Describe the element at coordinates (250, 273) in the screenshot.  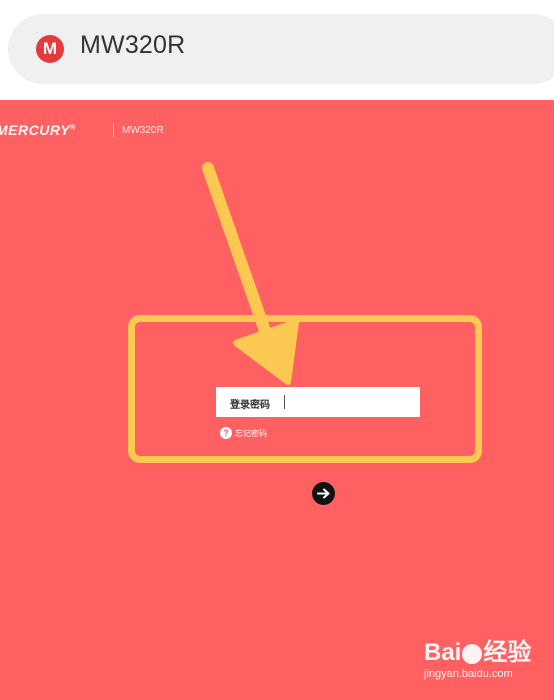
I see `annotation-arrow-icon` at that location.